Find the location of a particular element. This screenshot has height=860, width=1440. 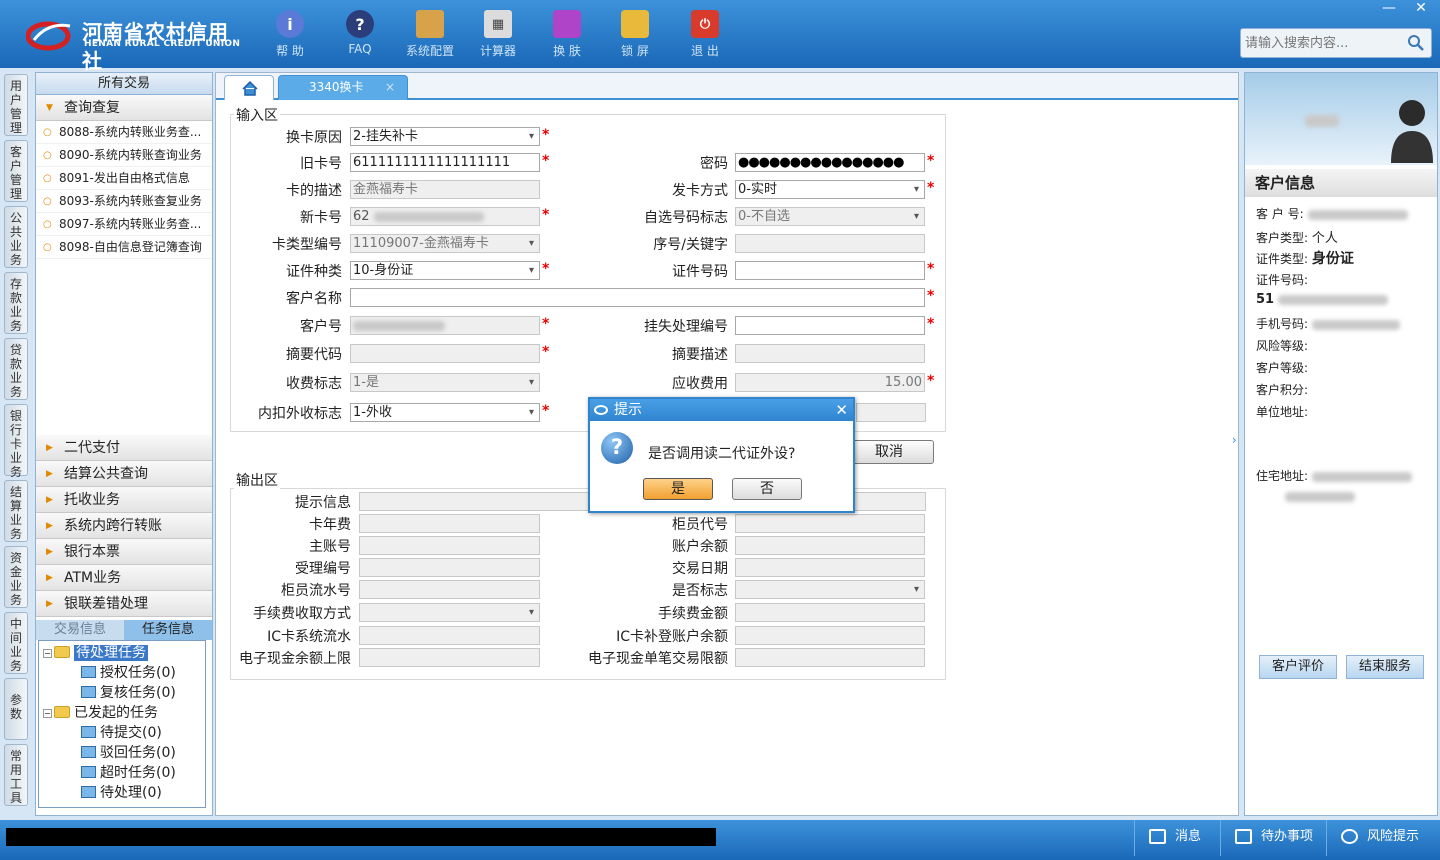

tree-node-todo: 待处理(0) is located at coordinates (121, 793).